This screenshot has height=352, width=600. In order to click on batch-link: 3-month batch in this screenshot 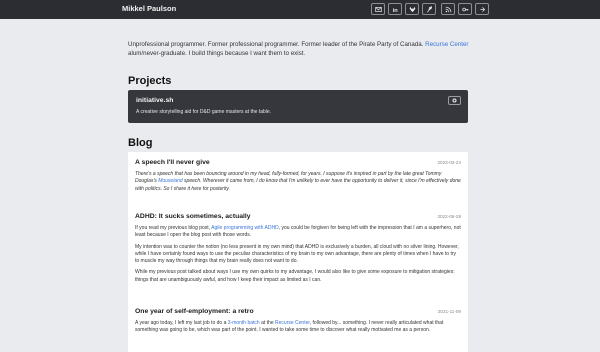, I will do `click(244, 323)`.